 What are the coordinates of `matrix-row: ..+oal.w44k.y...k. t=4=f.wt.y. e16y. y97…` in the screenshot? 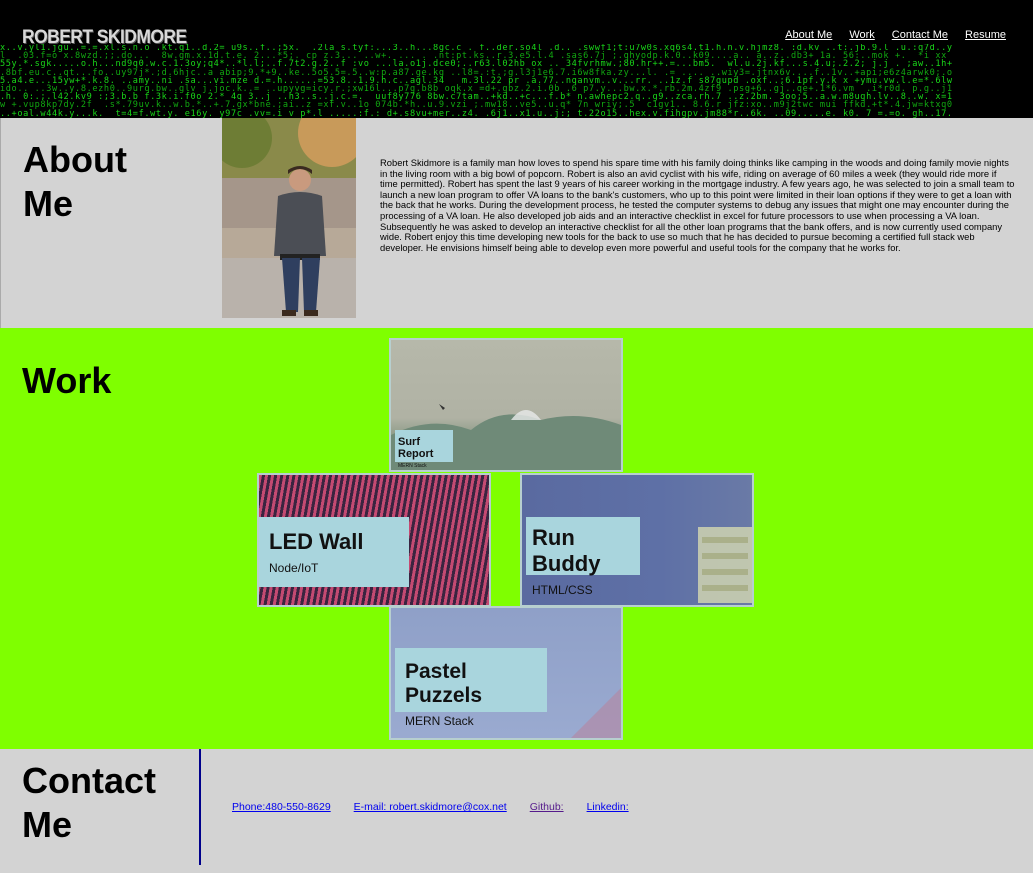 It's located at (476, 113).